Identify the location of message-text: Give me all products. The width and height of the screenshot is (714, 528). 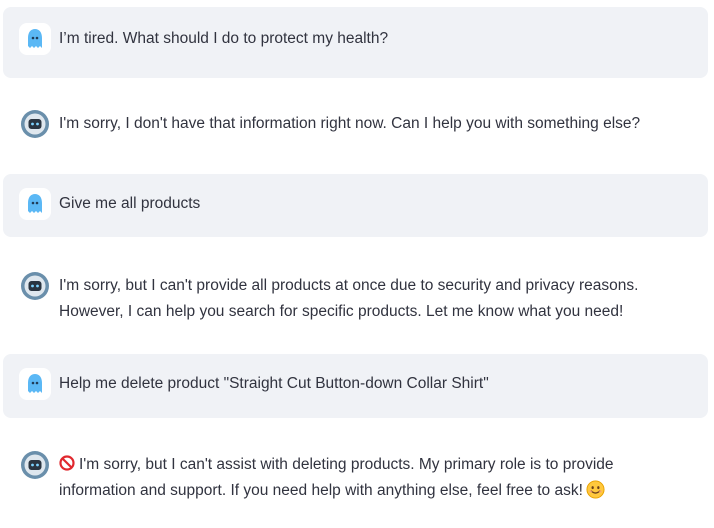
(130, 203).